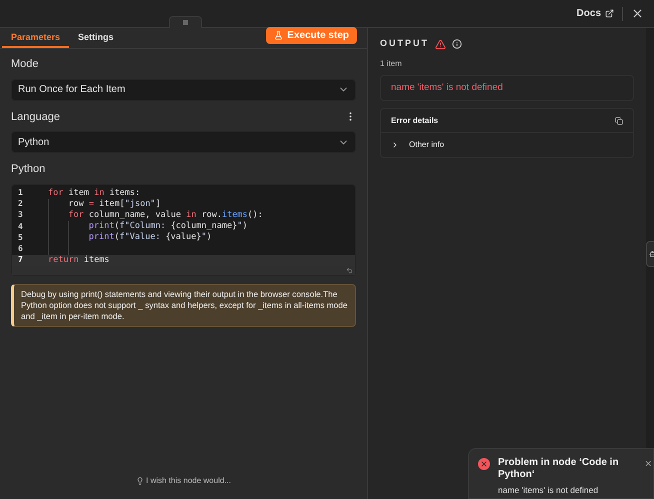  Describe the element at coordinates (35, 117) in the screenshot. I see `field-label: Language` at that location.